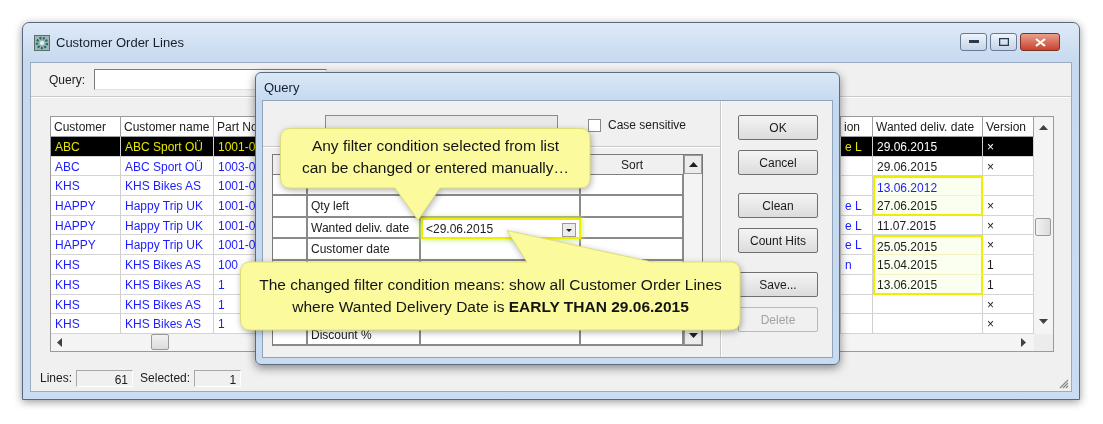 This screenshot has width=1103, height=424. What do you see at coordinates (165, 378) in the screenshot?
I see `selected-label: Selected:` at bounding box center [165, 378].